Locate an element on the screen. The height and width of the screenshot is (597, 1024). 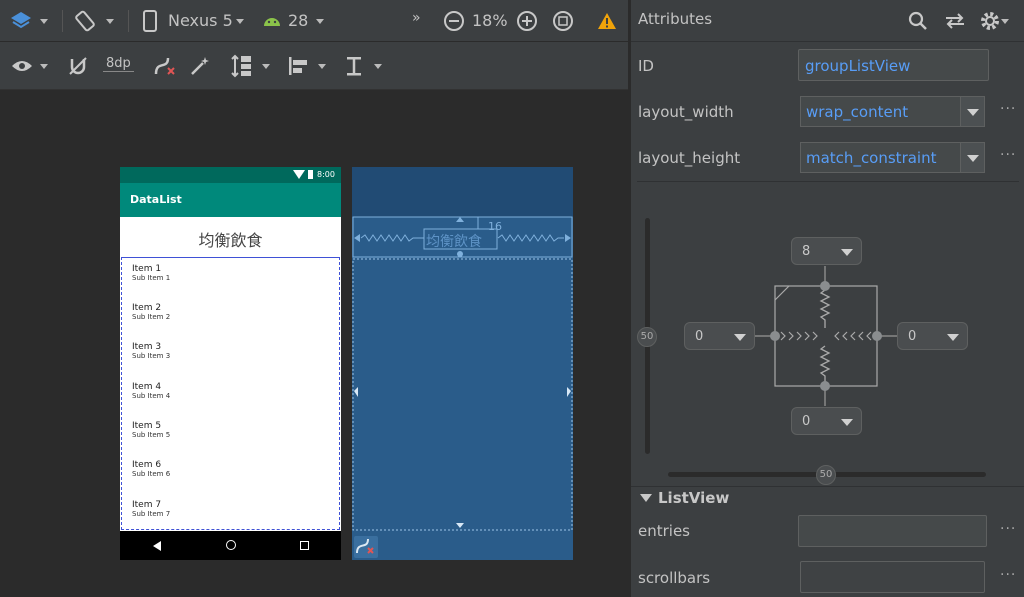
entries-field is located at coordinates (892, 531).